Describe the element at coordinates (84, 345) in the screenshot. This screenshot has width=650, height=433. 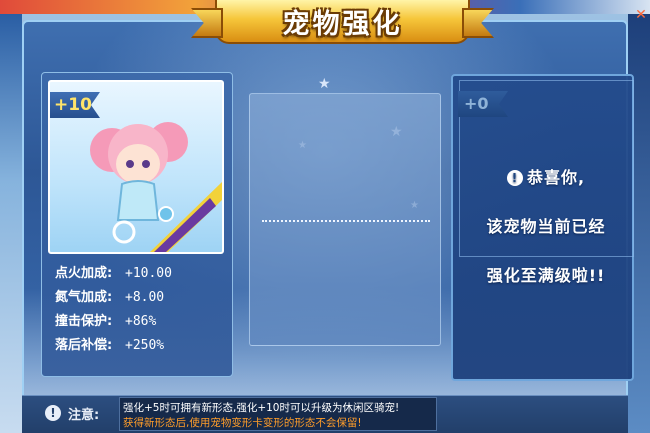
I see `stat-label: 落后补偿:` at that location.